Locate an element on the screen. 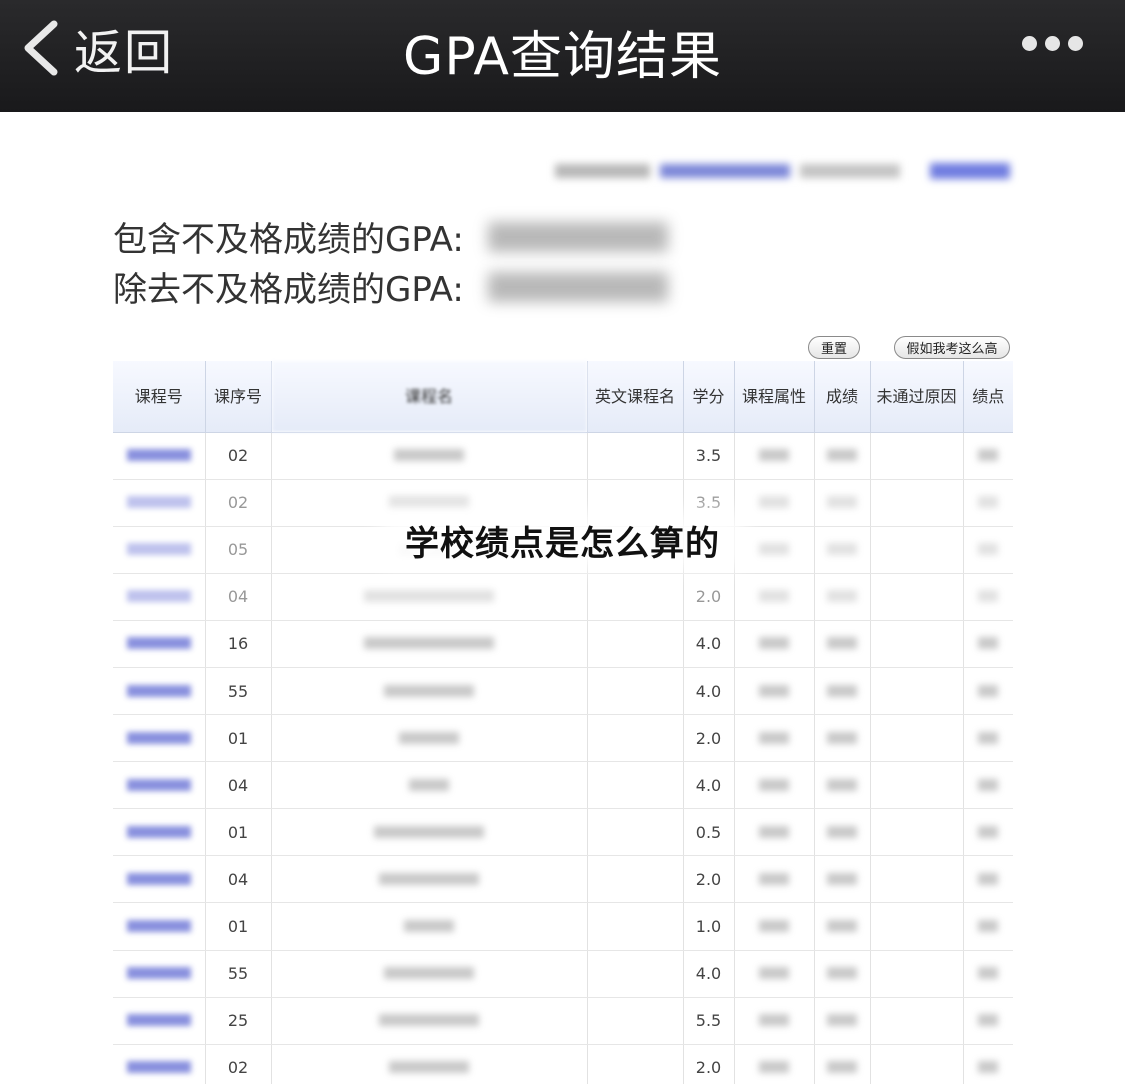 The image size is (1125, 1084). table-row: 02 3.5 is located at coordinates (563, 456).